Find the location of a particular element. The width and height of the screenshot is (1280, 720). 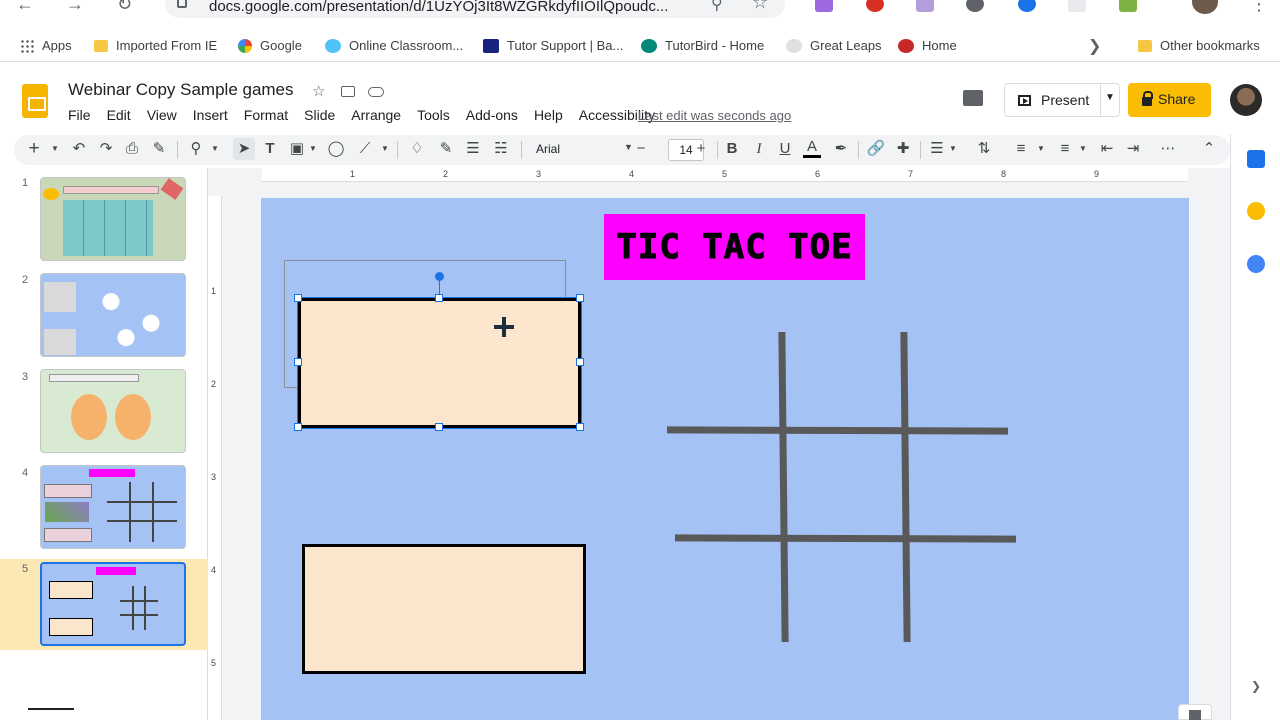

menu-view: View is located at coordinates (162, 116).